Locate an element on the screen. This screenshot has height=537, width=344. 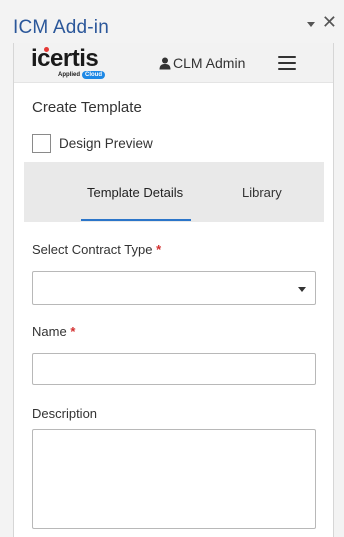
hamburger-menu-icon is located at coordinates (287, 63).